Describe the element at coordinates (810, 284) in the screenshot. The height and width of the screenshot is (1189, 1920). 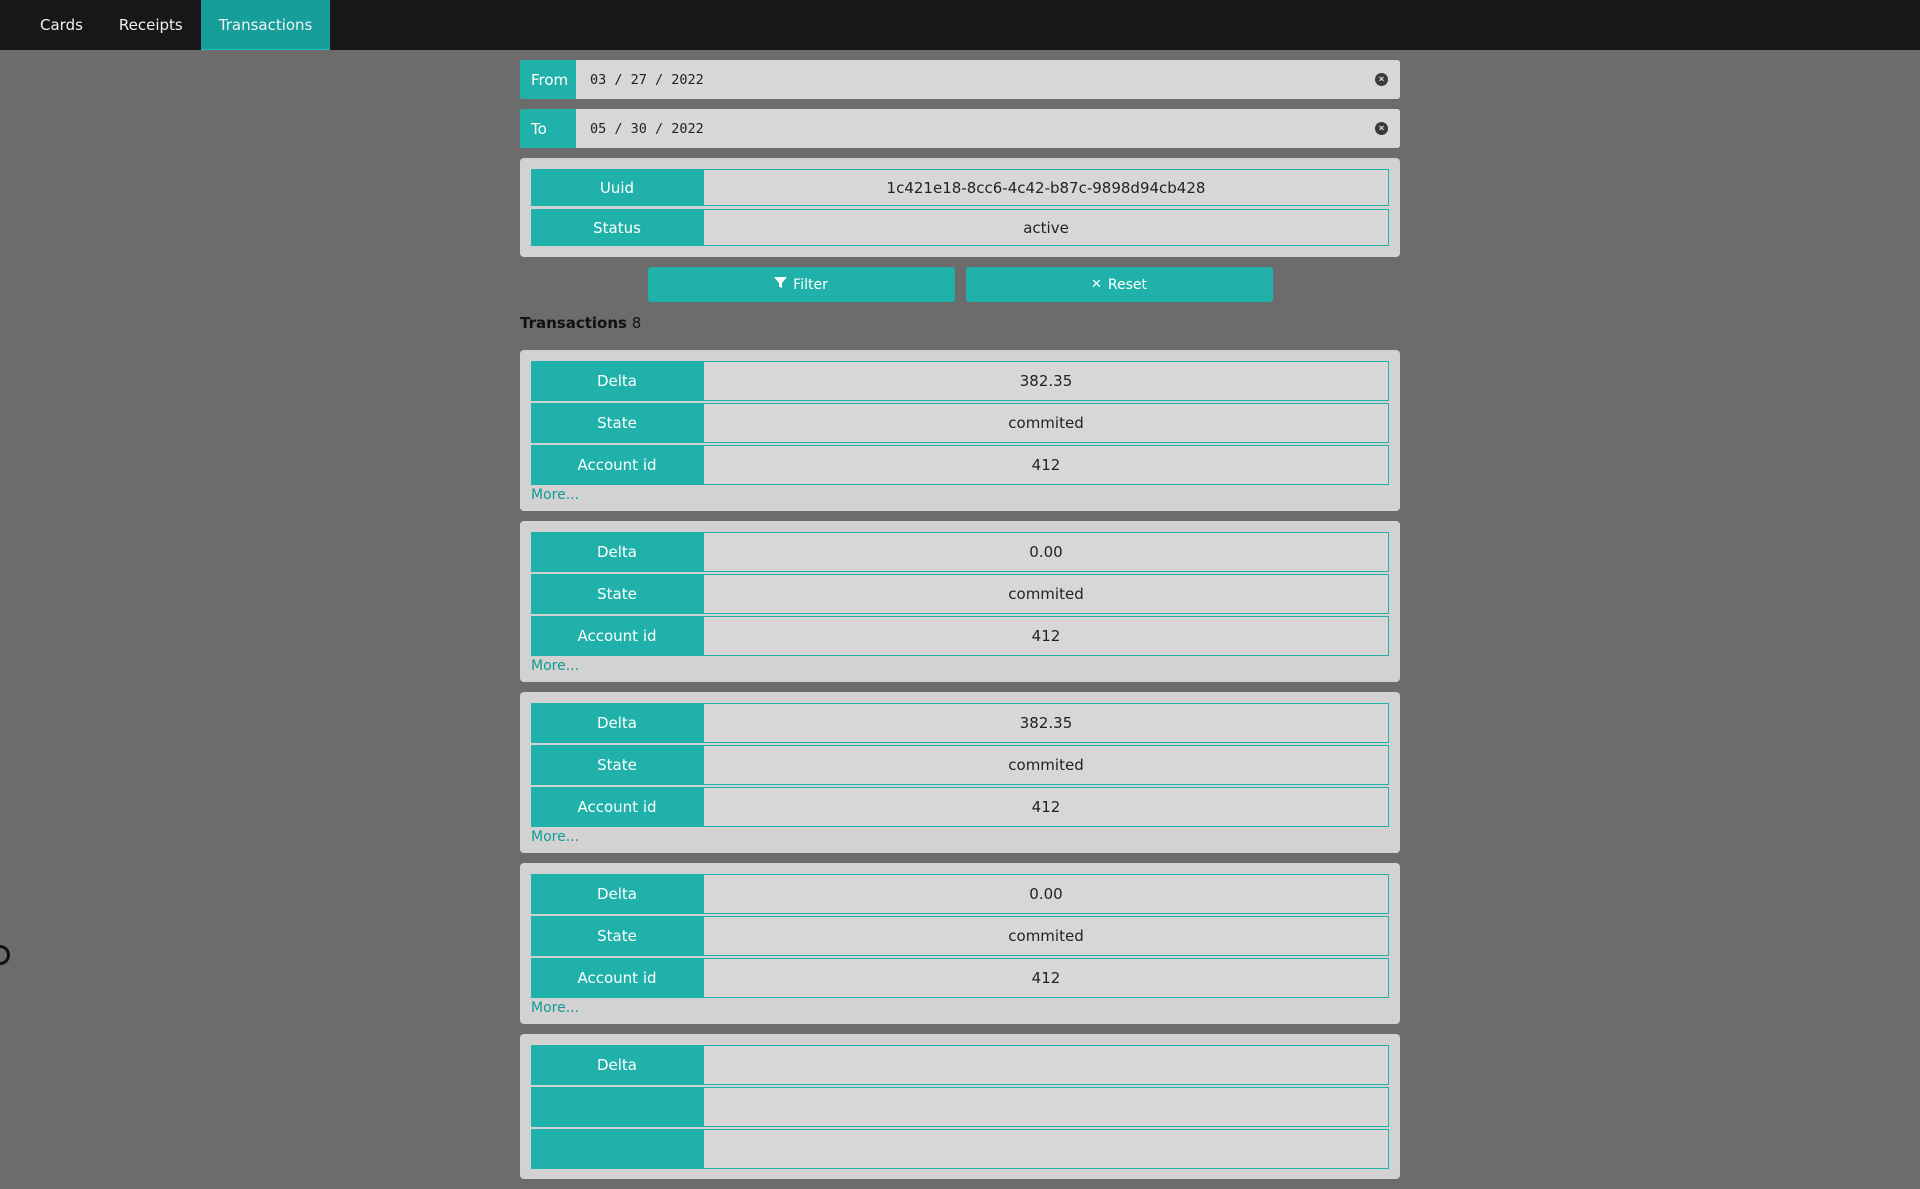
I see `filter-button-label: Filter` at that location.